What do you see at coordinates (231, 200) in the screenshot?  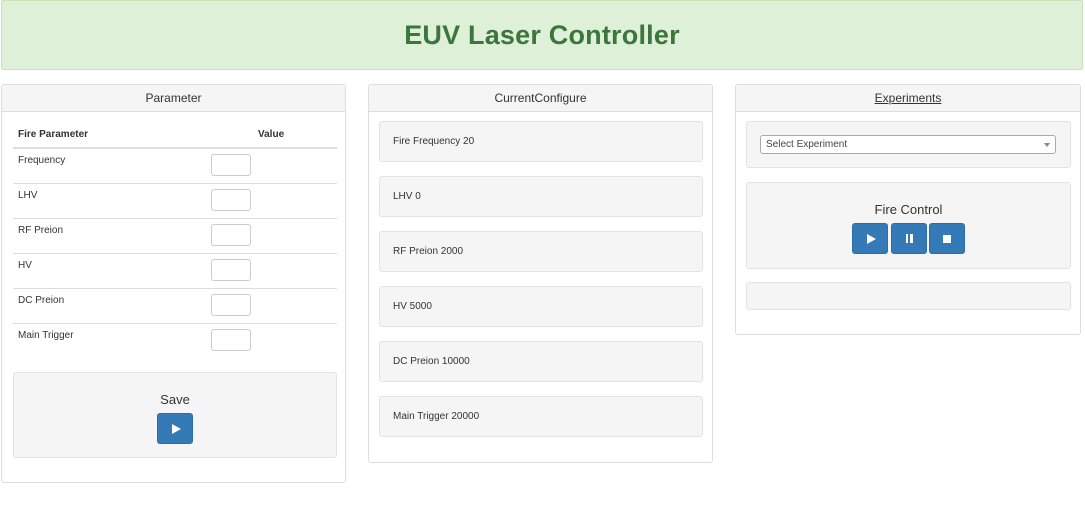 I see `lhv-input` at bounding box center [231, 200].